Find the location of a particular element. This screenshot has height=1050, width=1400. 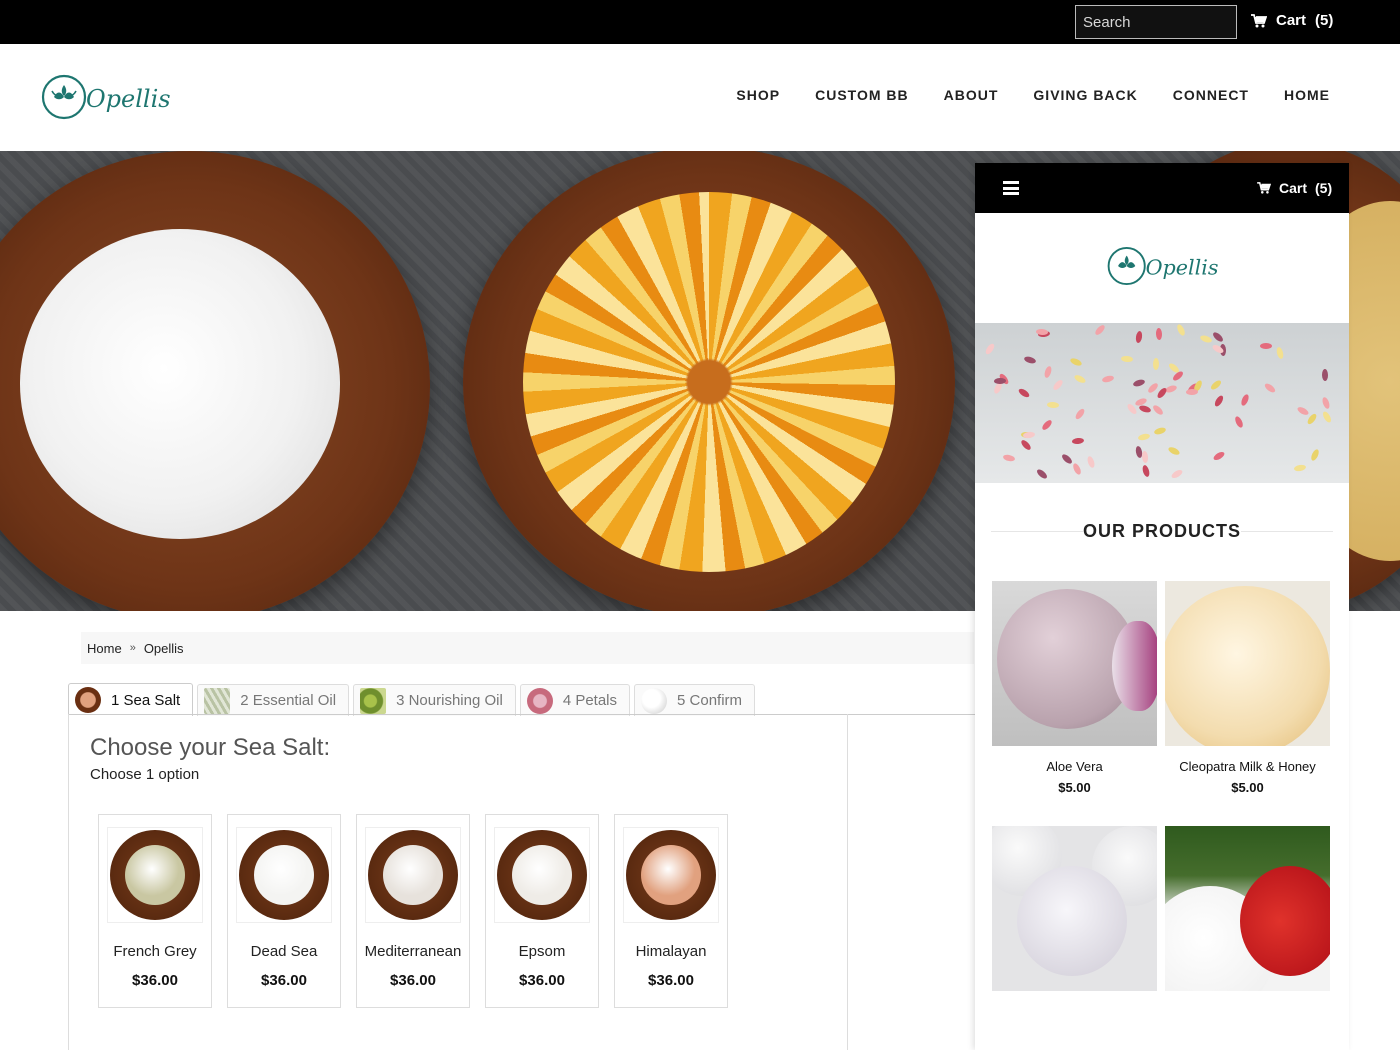

tab-label: 1 Sea Salt is located at coordinates (146, 700).